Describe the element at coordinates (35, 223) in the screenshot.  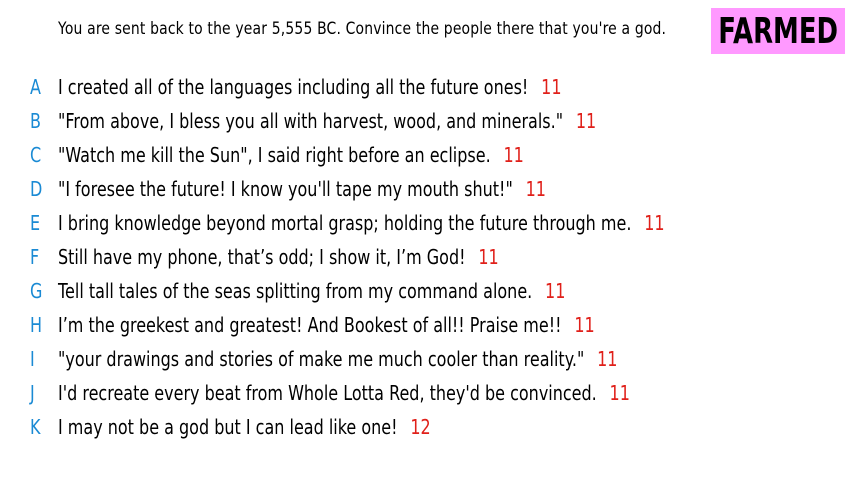
I see `answer-letter: E` at that location.